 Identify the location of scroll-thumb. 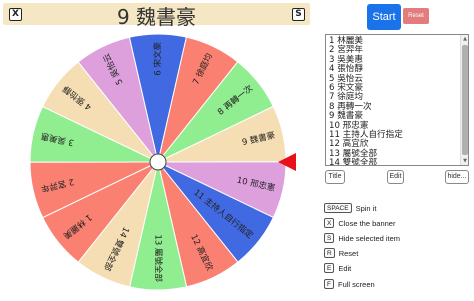
(465, 100).